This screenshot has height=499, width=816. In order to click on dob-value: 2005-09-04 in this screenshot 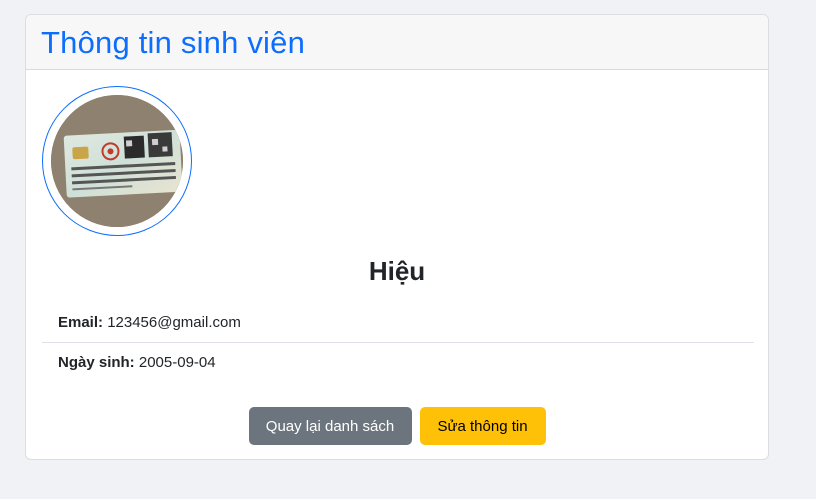, I will do `click(177, 362)`.